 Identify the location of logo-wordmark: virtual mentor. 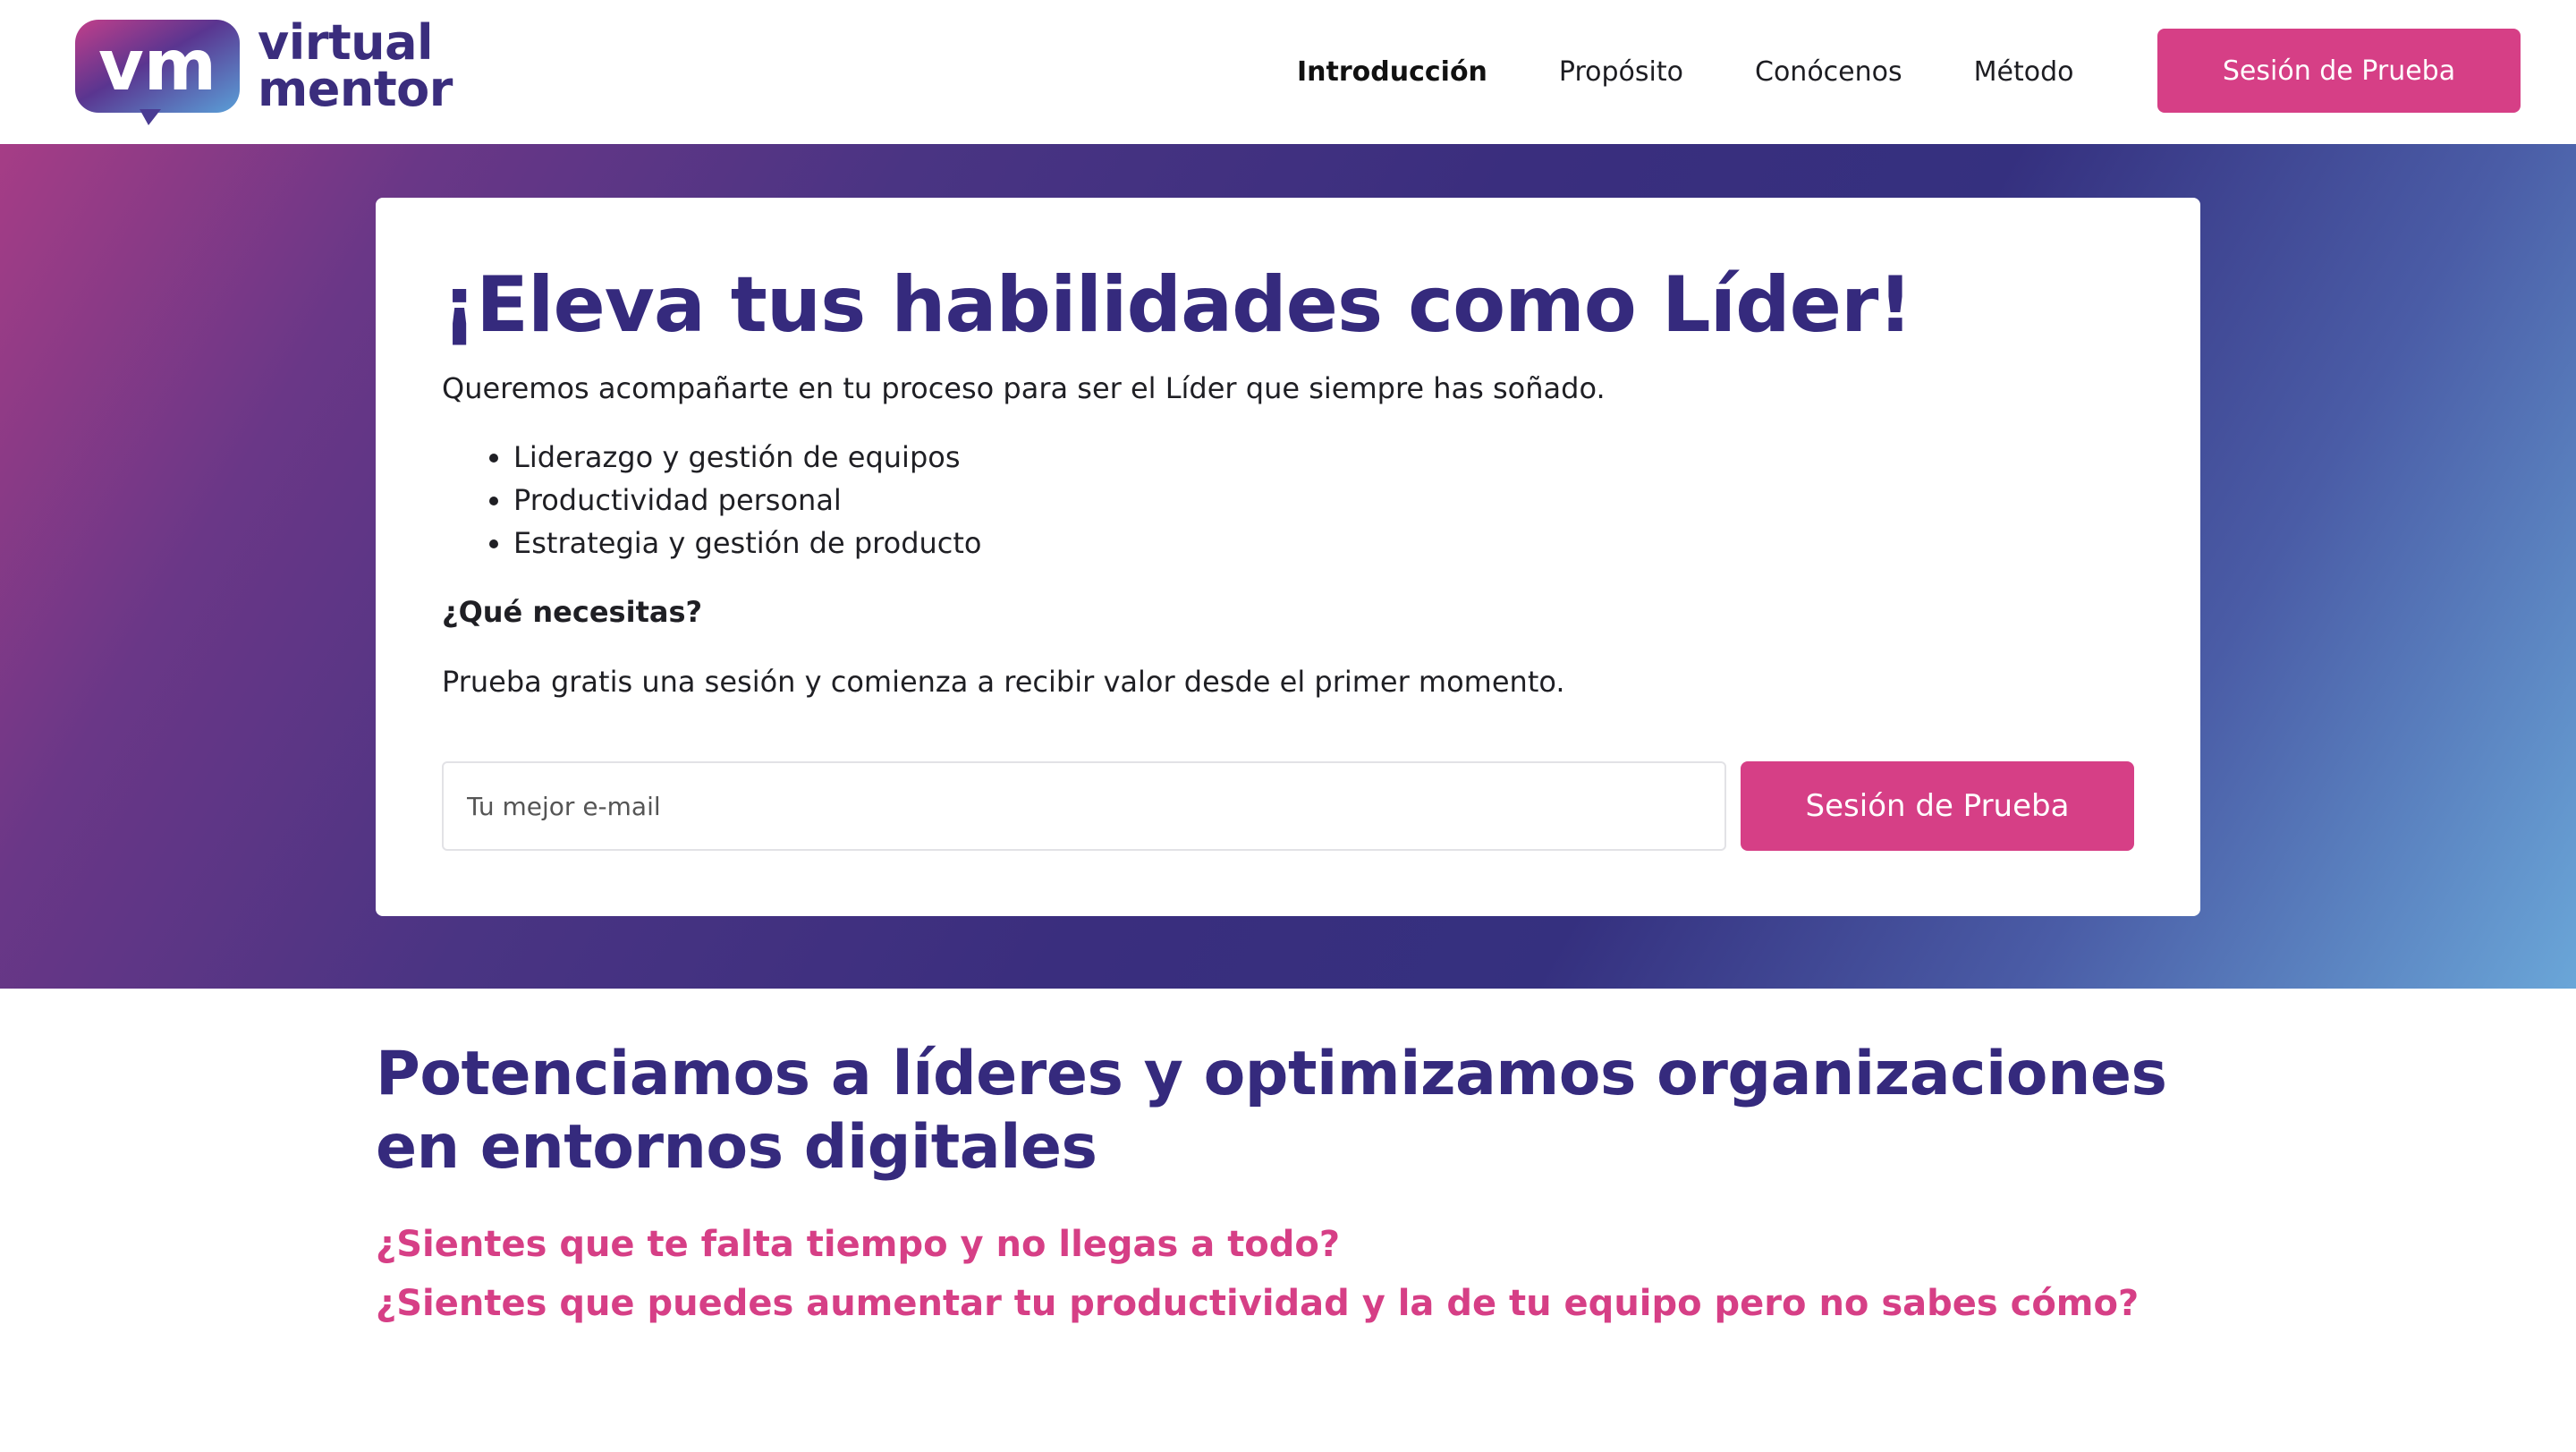
(360, 65).